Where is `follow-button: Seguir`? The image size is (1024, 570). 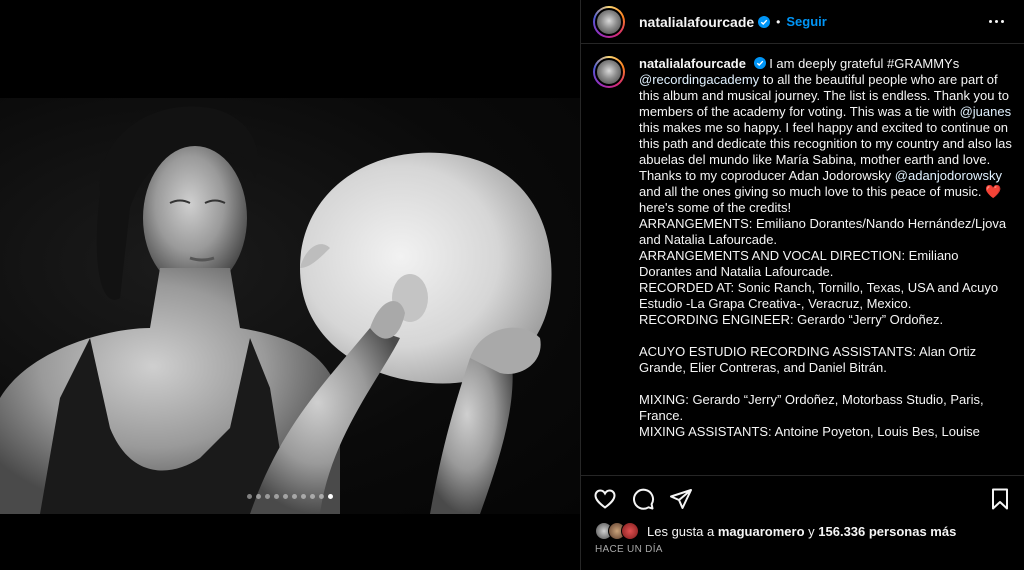
follow-button: Seguir is located at coordinates (806, 21).